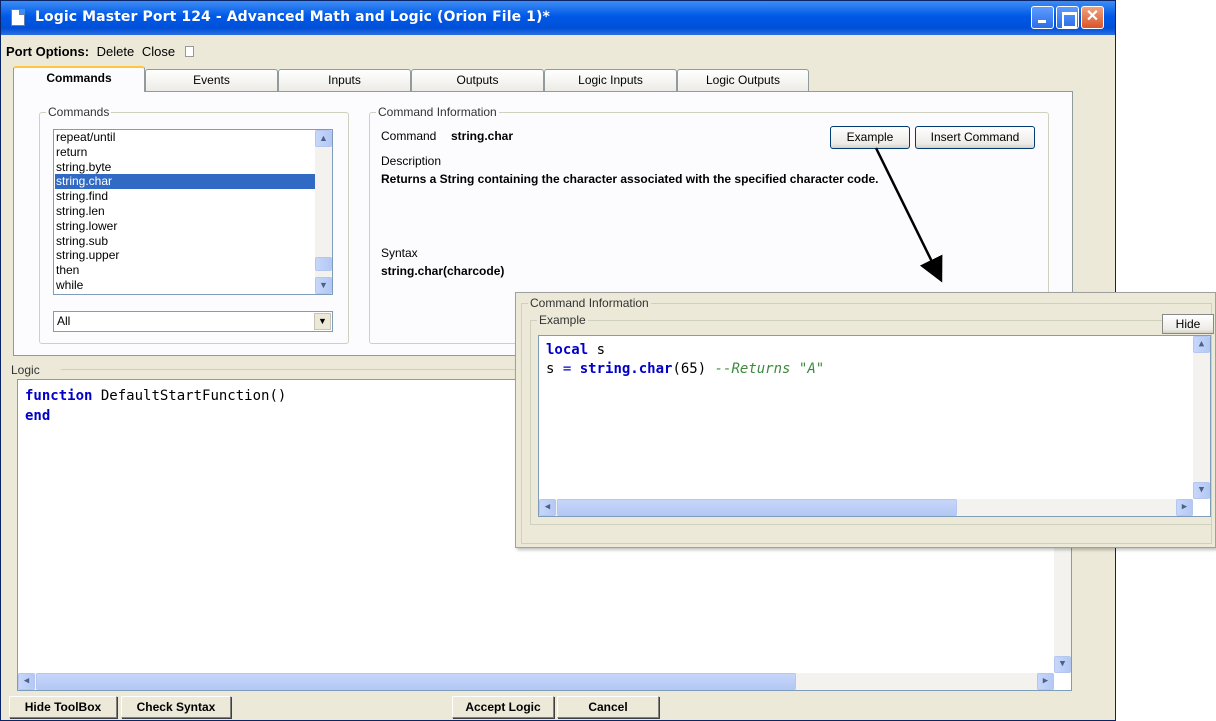  I want to click on command-value: string.char, so click(482, 136).